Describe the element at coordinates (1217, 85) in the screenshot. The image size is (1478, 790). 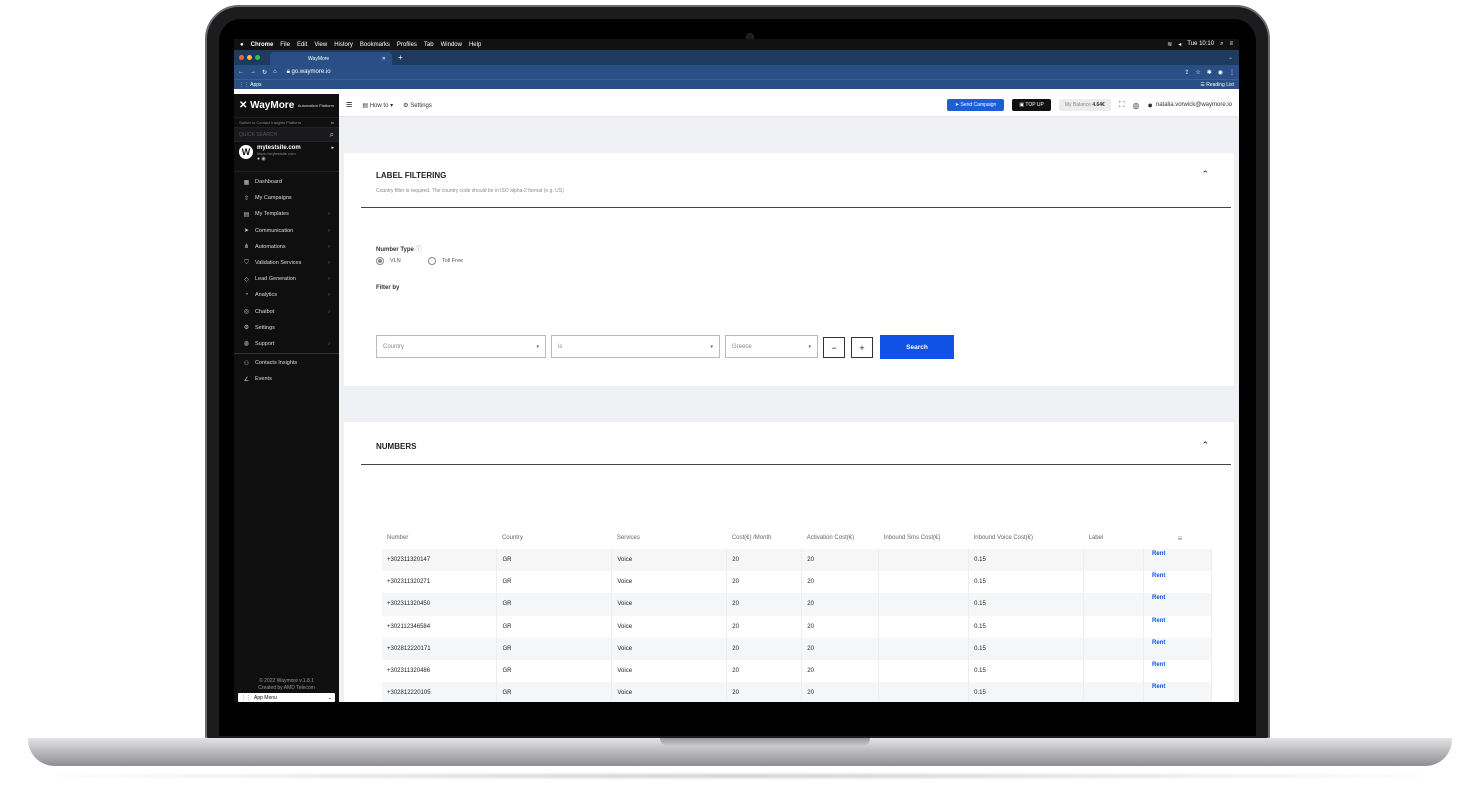
I see `reading-list: ☰ Reading List` at that location.